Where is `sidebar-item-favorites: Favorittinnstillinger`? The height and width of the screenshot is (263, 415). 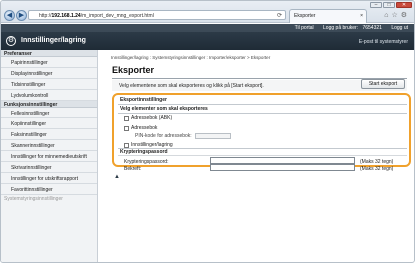
sidebar-item-favorites: Favorittinnstillinger is located at coordinates (49, 189).